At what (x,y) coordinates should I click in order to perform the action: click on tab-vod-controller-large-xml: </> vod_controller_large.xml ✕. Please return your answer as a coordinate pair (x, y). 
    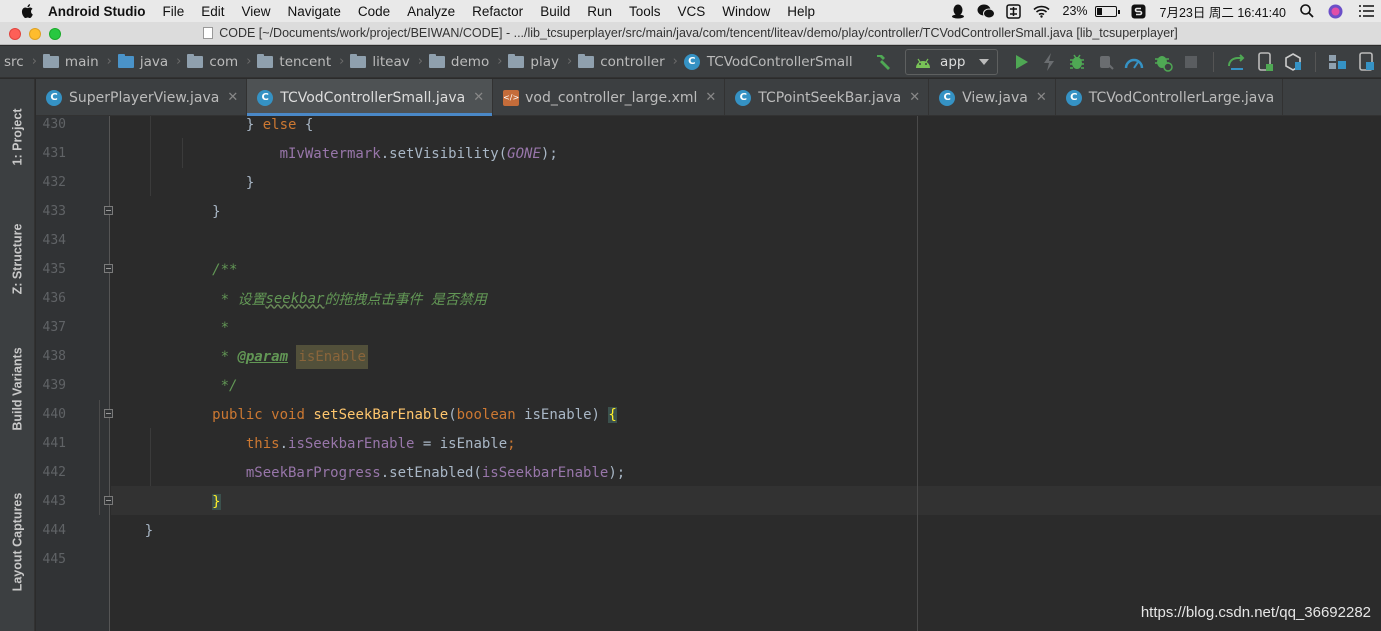
    Looking at the image, I should click on (609, 97).